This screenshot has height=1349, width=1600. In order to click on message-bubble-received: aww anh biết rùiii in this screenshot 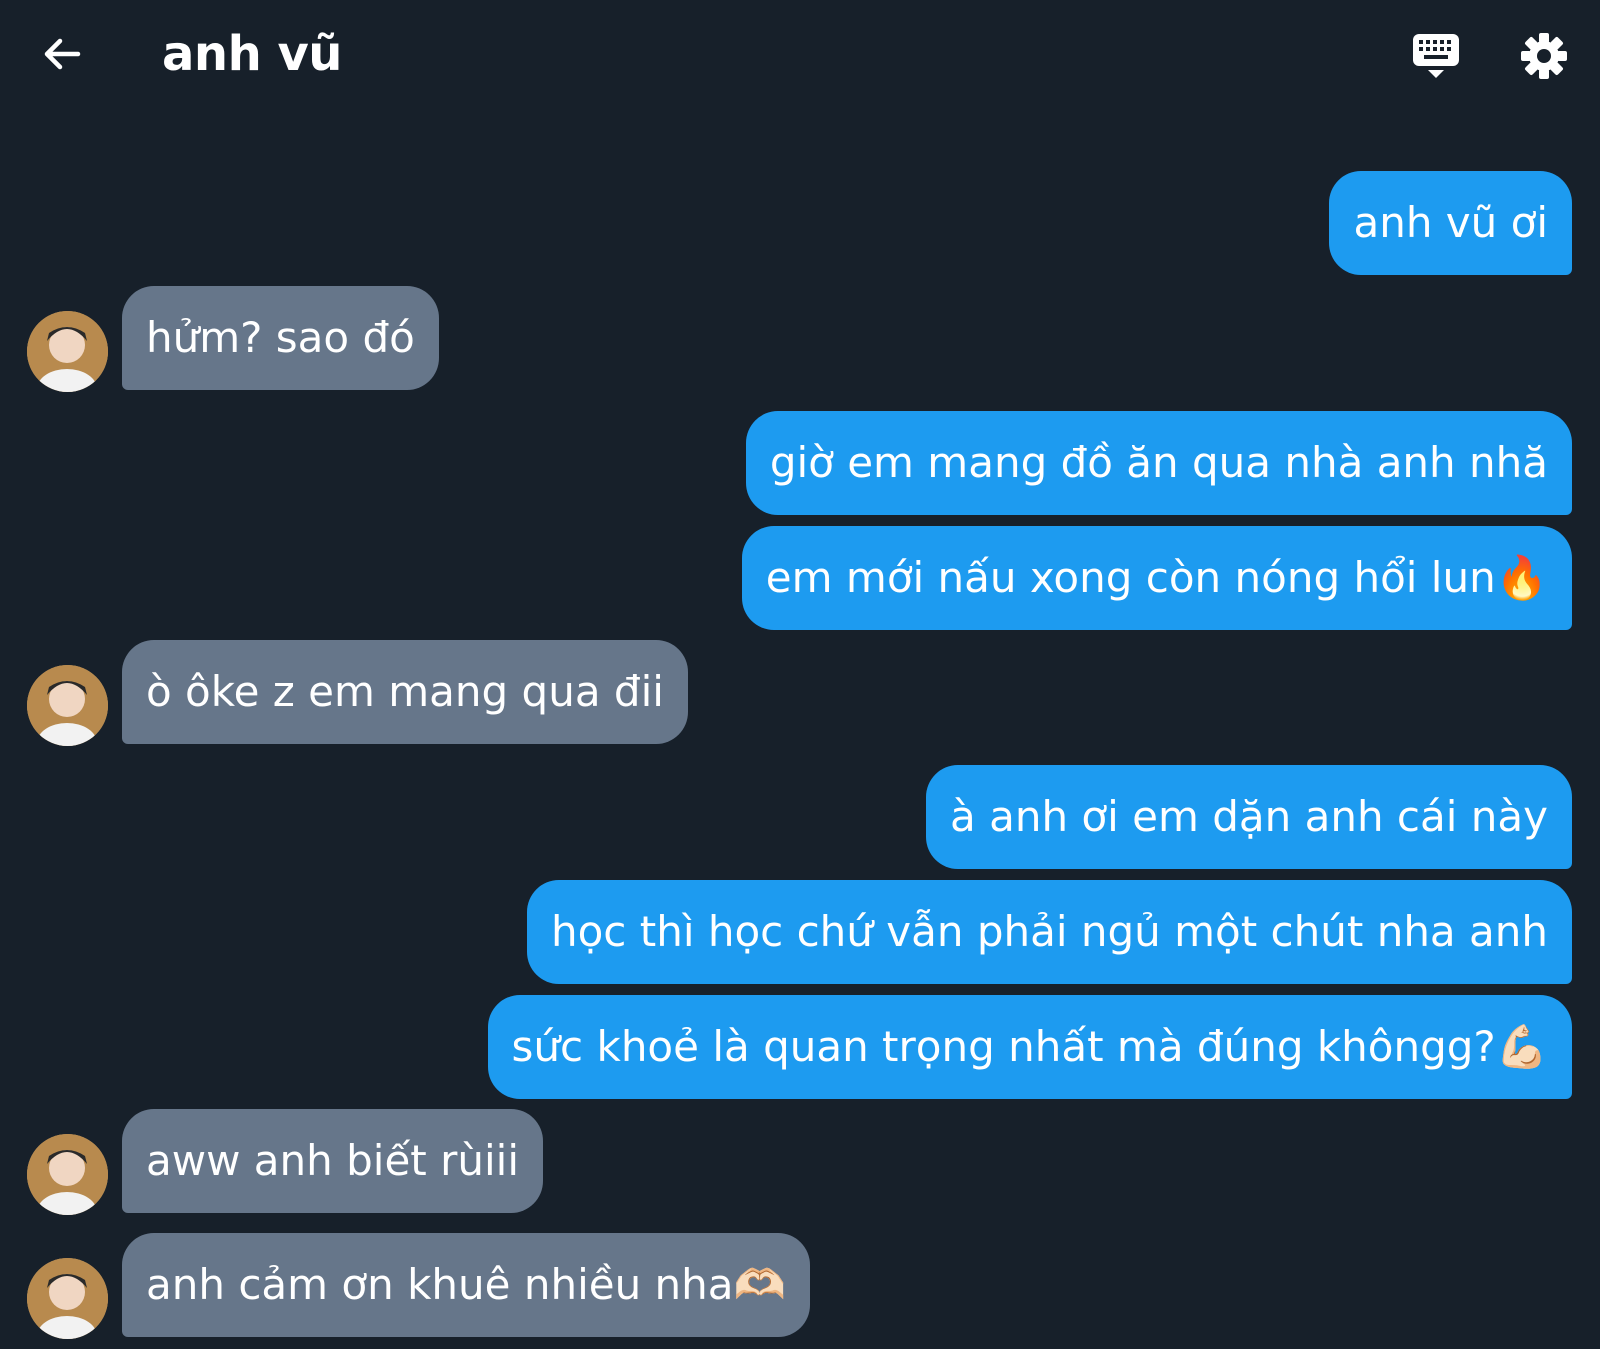, I will do `click(332, 1161)`.